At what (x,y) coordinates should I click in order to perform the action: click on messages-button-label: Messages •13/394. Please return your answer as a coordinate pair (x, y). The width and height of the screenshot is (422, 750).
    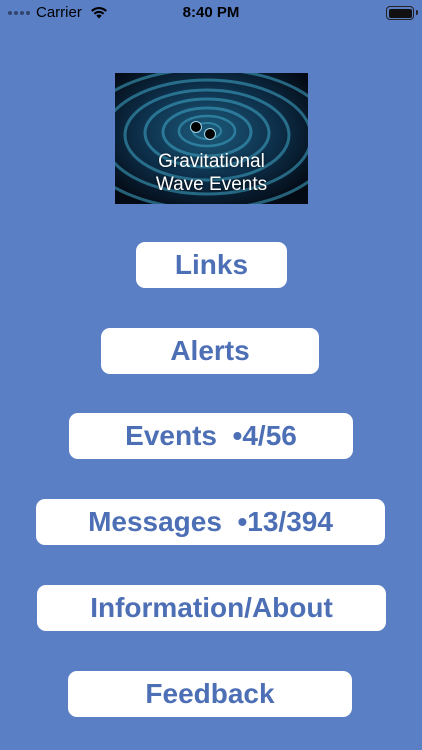
    Looking at the image, I should click on (210, 521).